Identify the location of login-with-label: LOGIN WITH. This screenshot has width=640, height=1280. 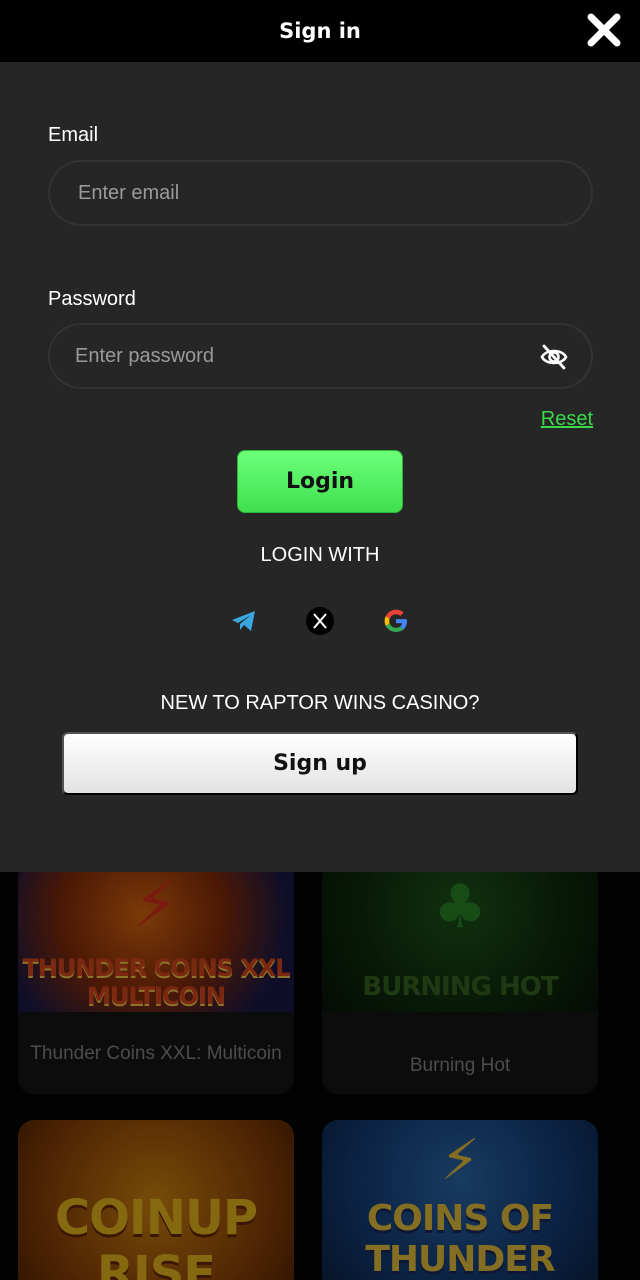
(320, 555).